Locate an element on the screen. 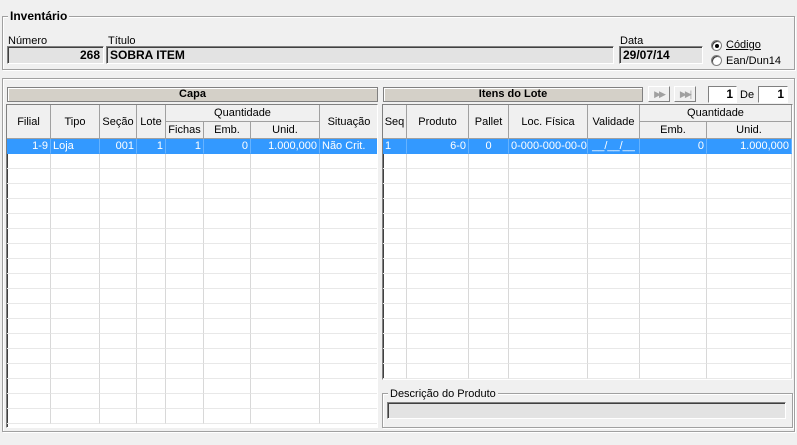 The width and height of the screenshot is (797, 445). next-page-button: ▶▶ is located at coordinates (659, 94).